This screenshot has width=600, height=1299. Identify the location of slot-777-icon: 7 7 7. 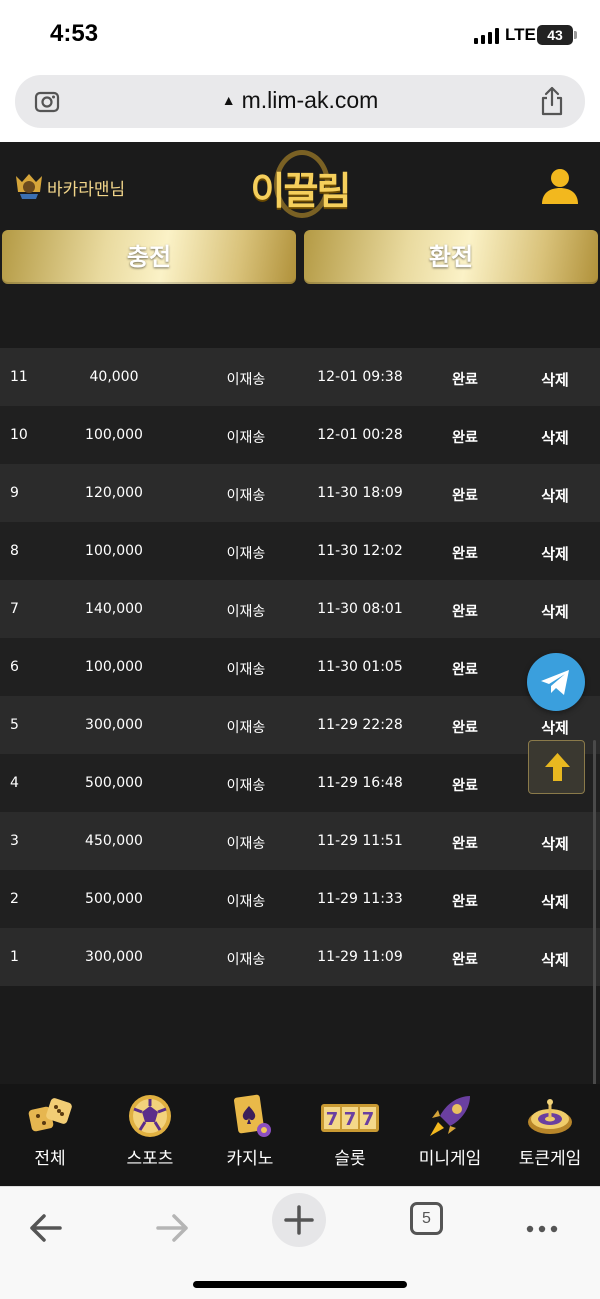
(350, 1118).